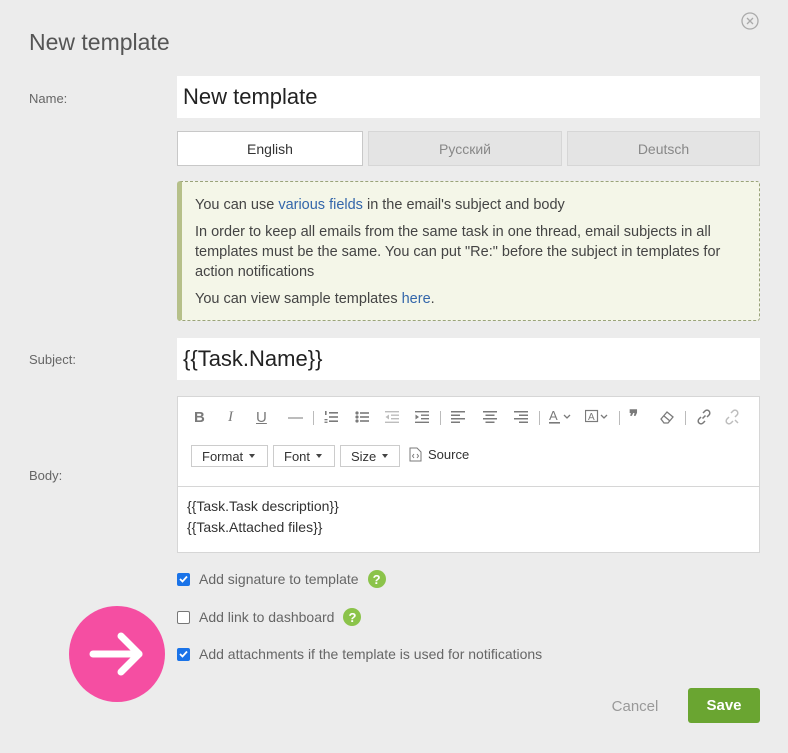  What do you see at coordinates (237, 205) in the screenshot?
I see `info-text: You can use` at bounding box center [237, 205].